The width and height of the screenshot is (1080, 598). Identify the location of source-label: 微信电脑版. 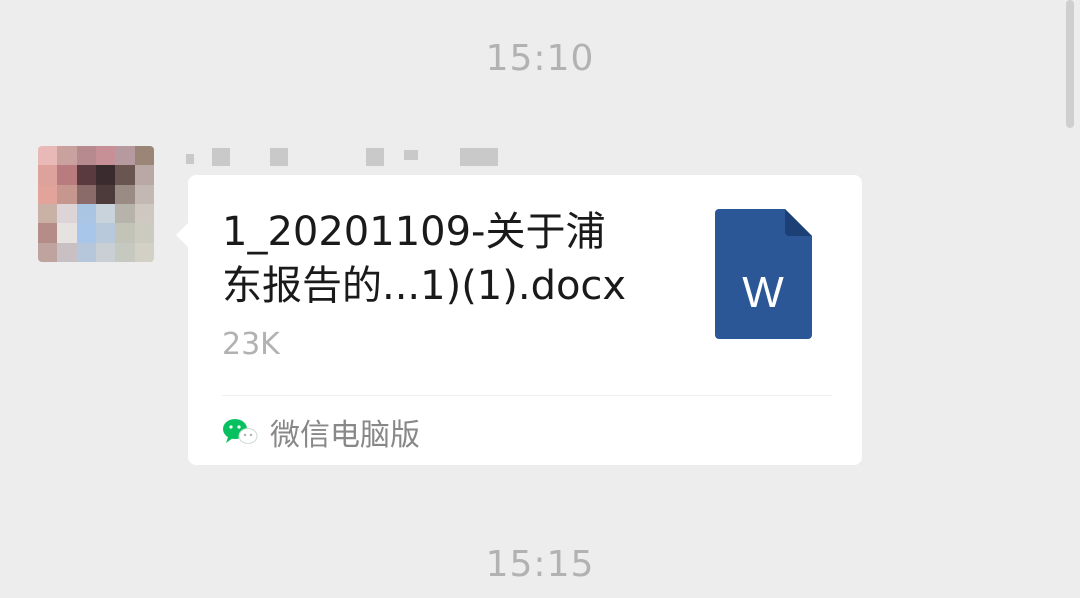
(345, 435).